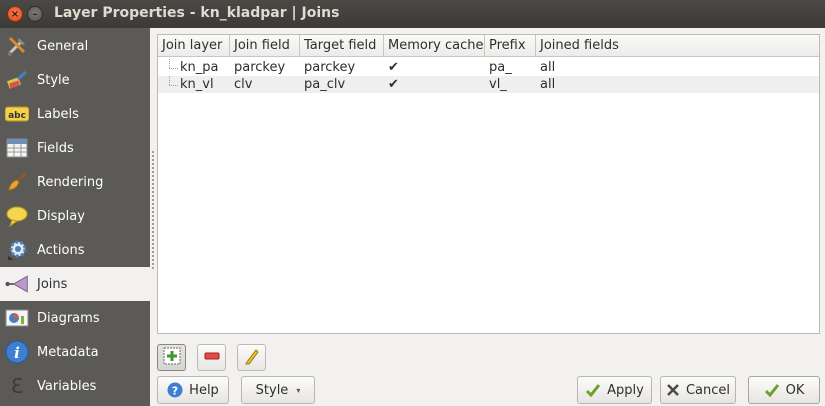 This screenshot has width=825, height=406. What do you see at coordinates (488, 67) in the screenshot?
I see `table-row: kn_pa parckey parckey ✔ pa_ all` at bounding box center [488, 67].